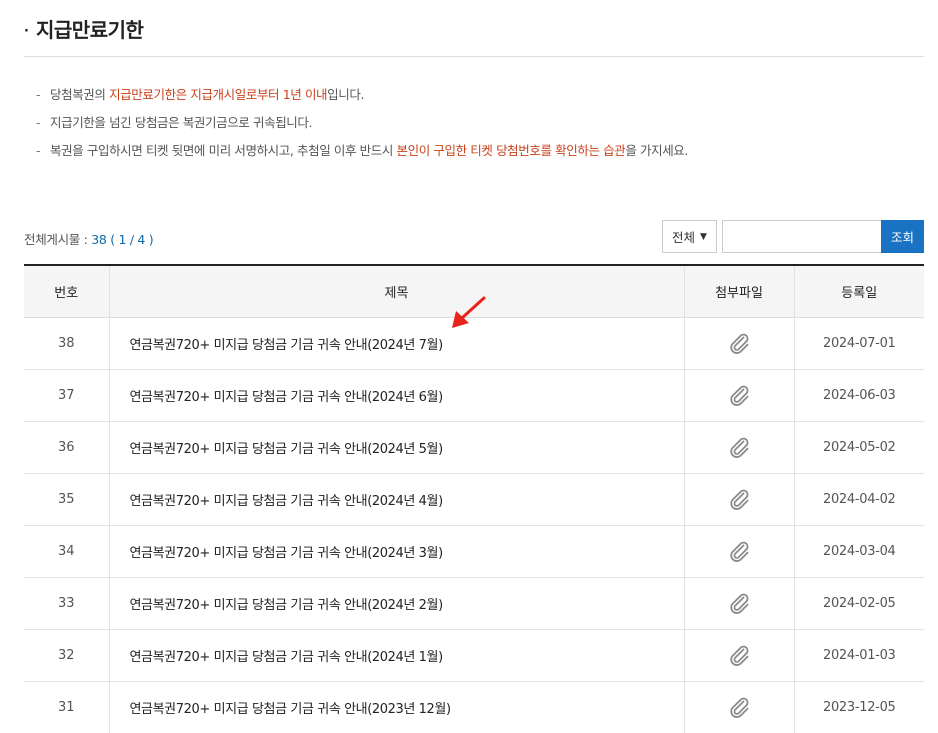  What do you see at coordinates (287, 449) in the screenshot?
I see `row-title-link: 연금복권720+ 미지급 당첨금 기금 귀속 안내(2024년 5월)` at bounding box center [287, 449].